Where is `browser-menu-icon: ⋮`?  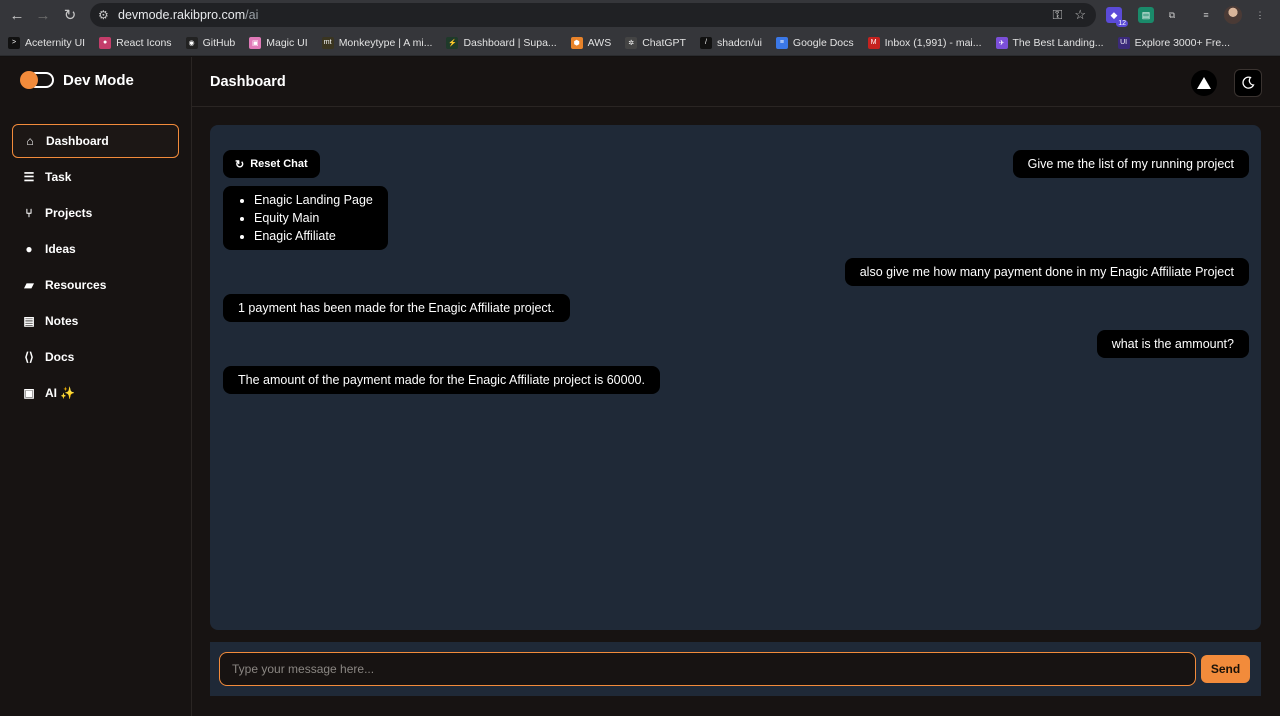 browser-menu-icon: ⋮ is located at coordinates (1260, 15).